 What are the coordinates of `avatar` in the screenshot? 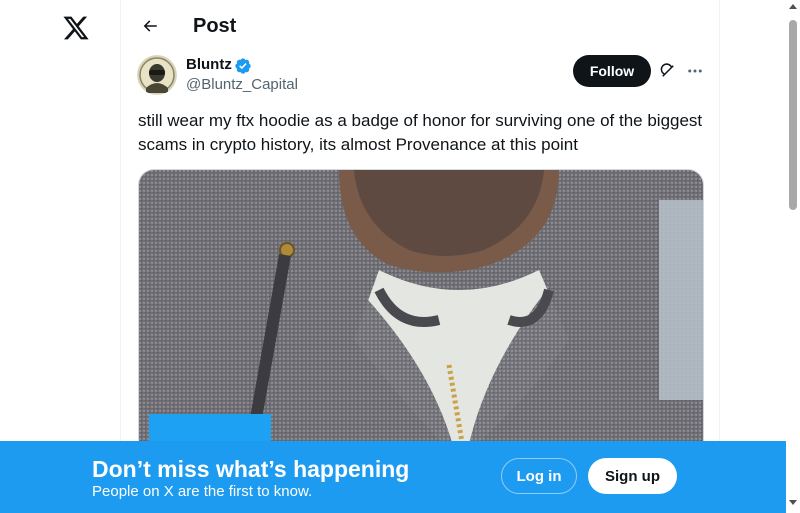 It's located at (157, 75).